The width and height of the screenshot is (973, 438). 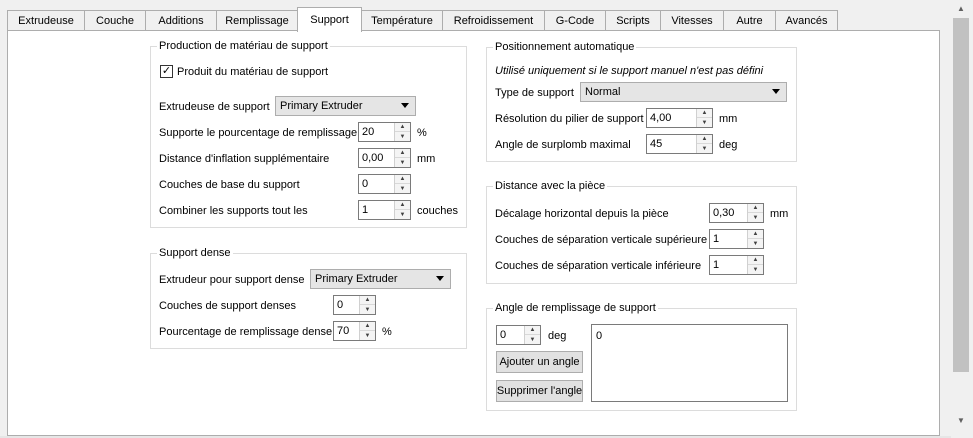 I want to click on inflation-distance-label: Distance d'inflation supplémentaire, so click(x=244, y=159).